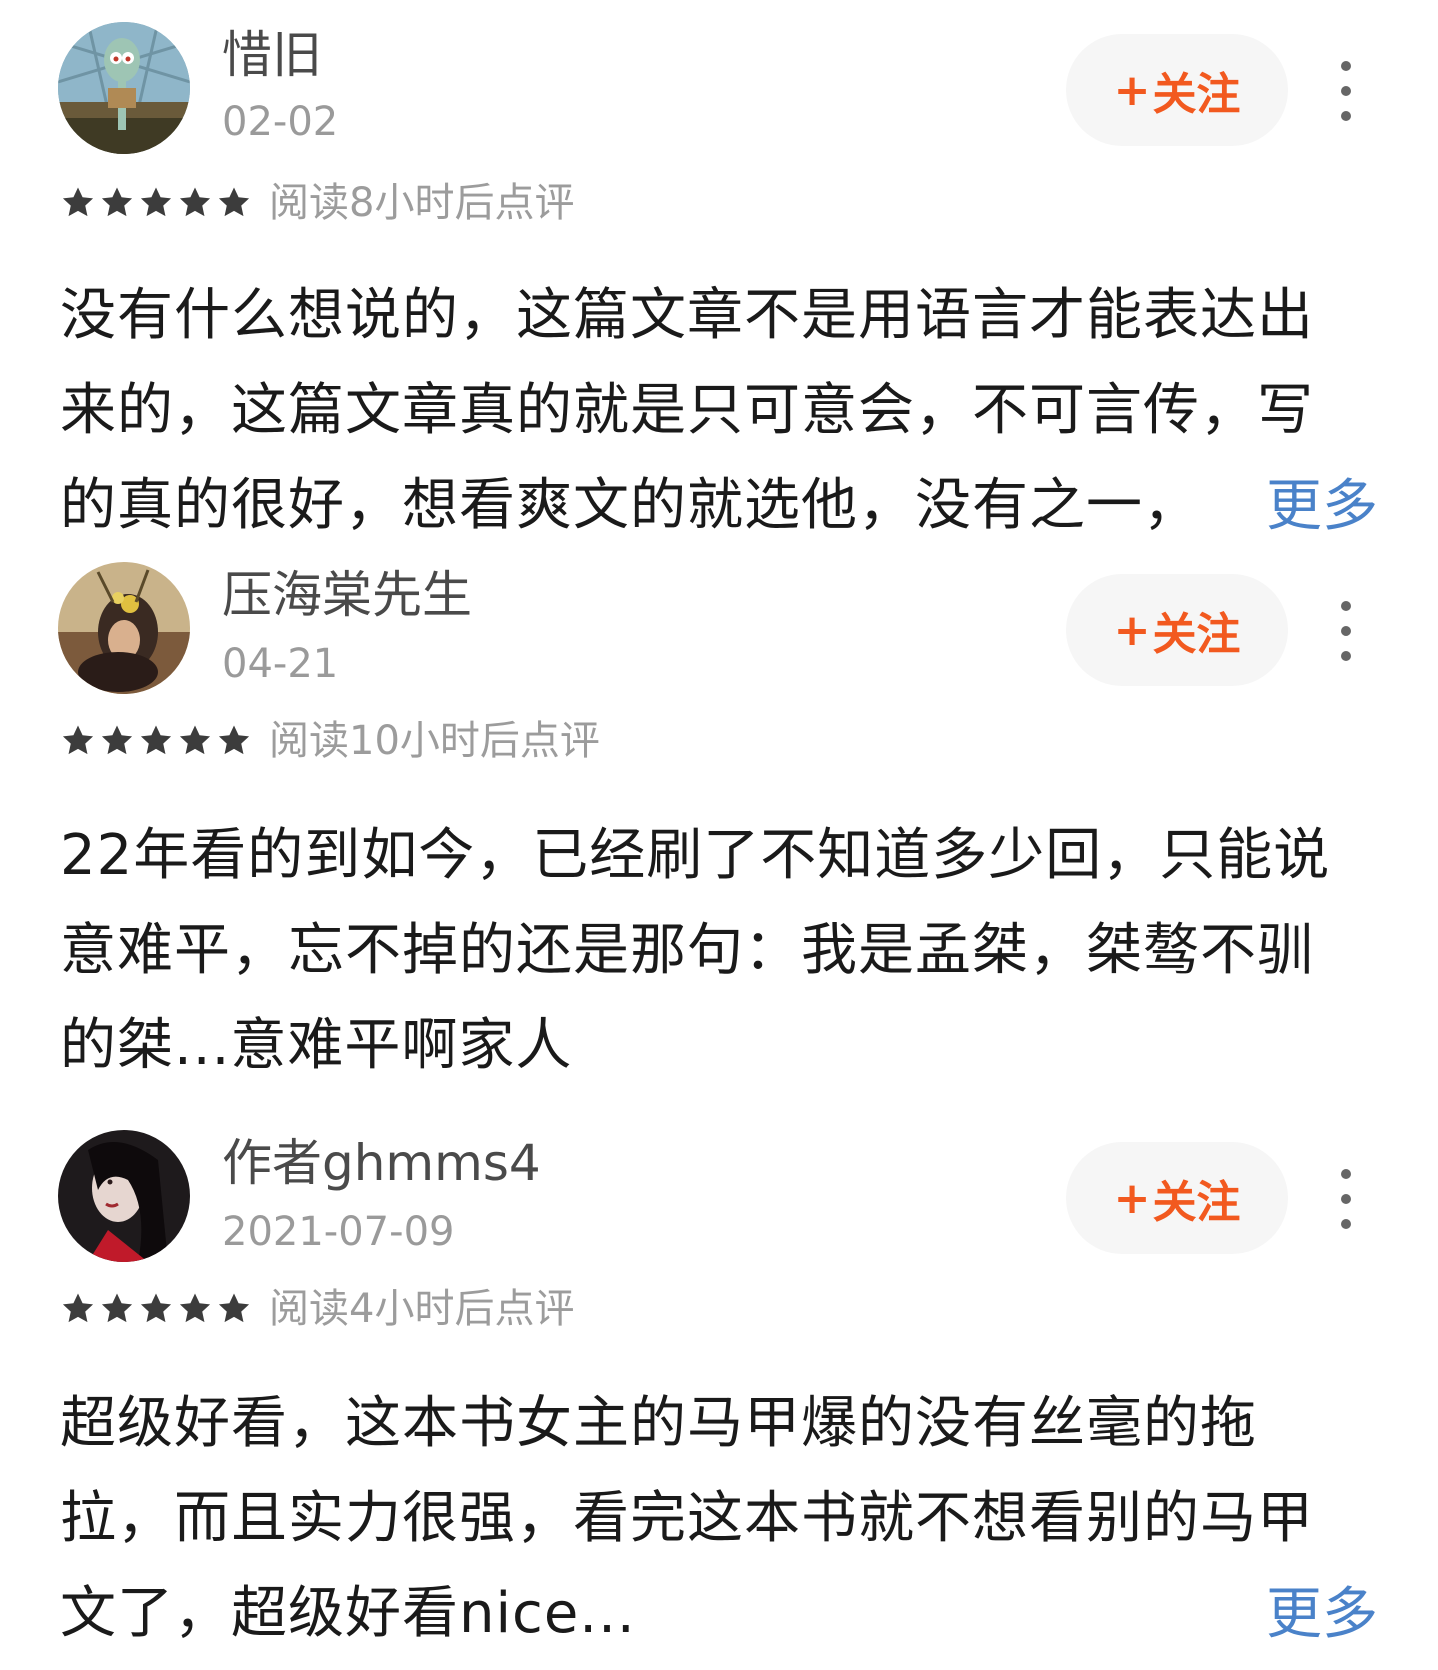 This screenshot has width=1438, height=1670. I want to click on username: 压海棠先生, so click(347, 595).